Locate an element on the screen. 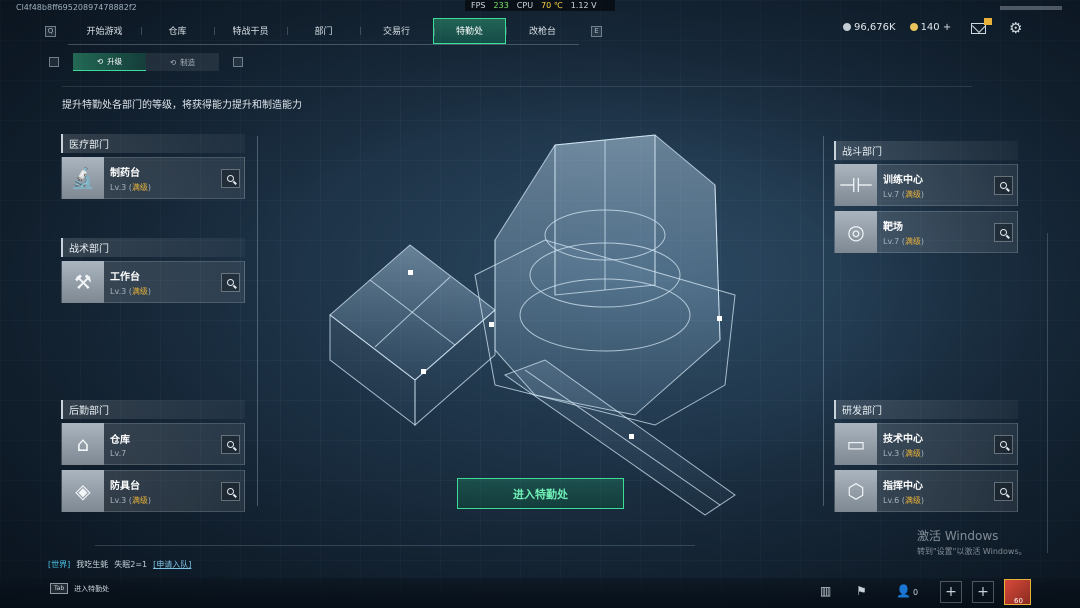  dept-medical: 医疗部门 🔬 制药台 Lv.3 (满级) is located at coordinates (153, 165).